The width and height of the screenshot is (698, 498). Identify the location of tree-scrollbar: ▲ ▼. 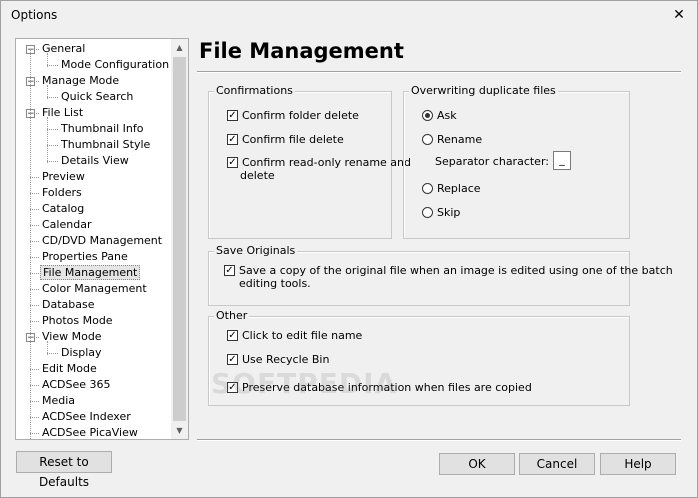
(179, 239).